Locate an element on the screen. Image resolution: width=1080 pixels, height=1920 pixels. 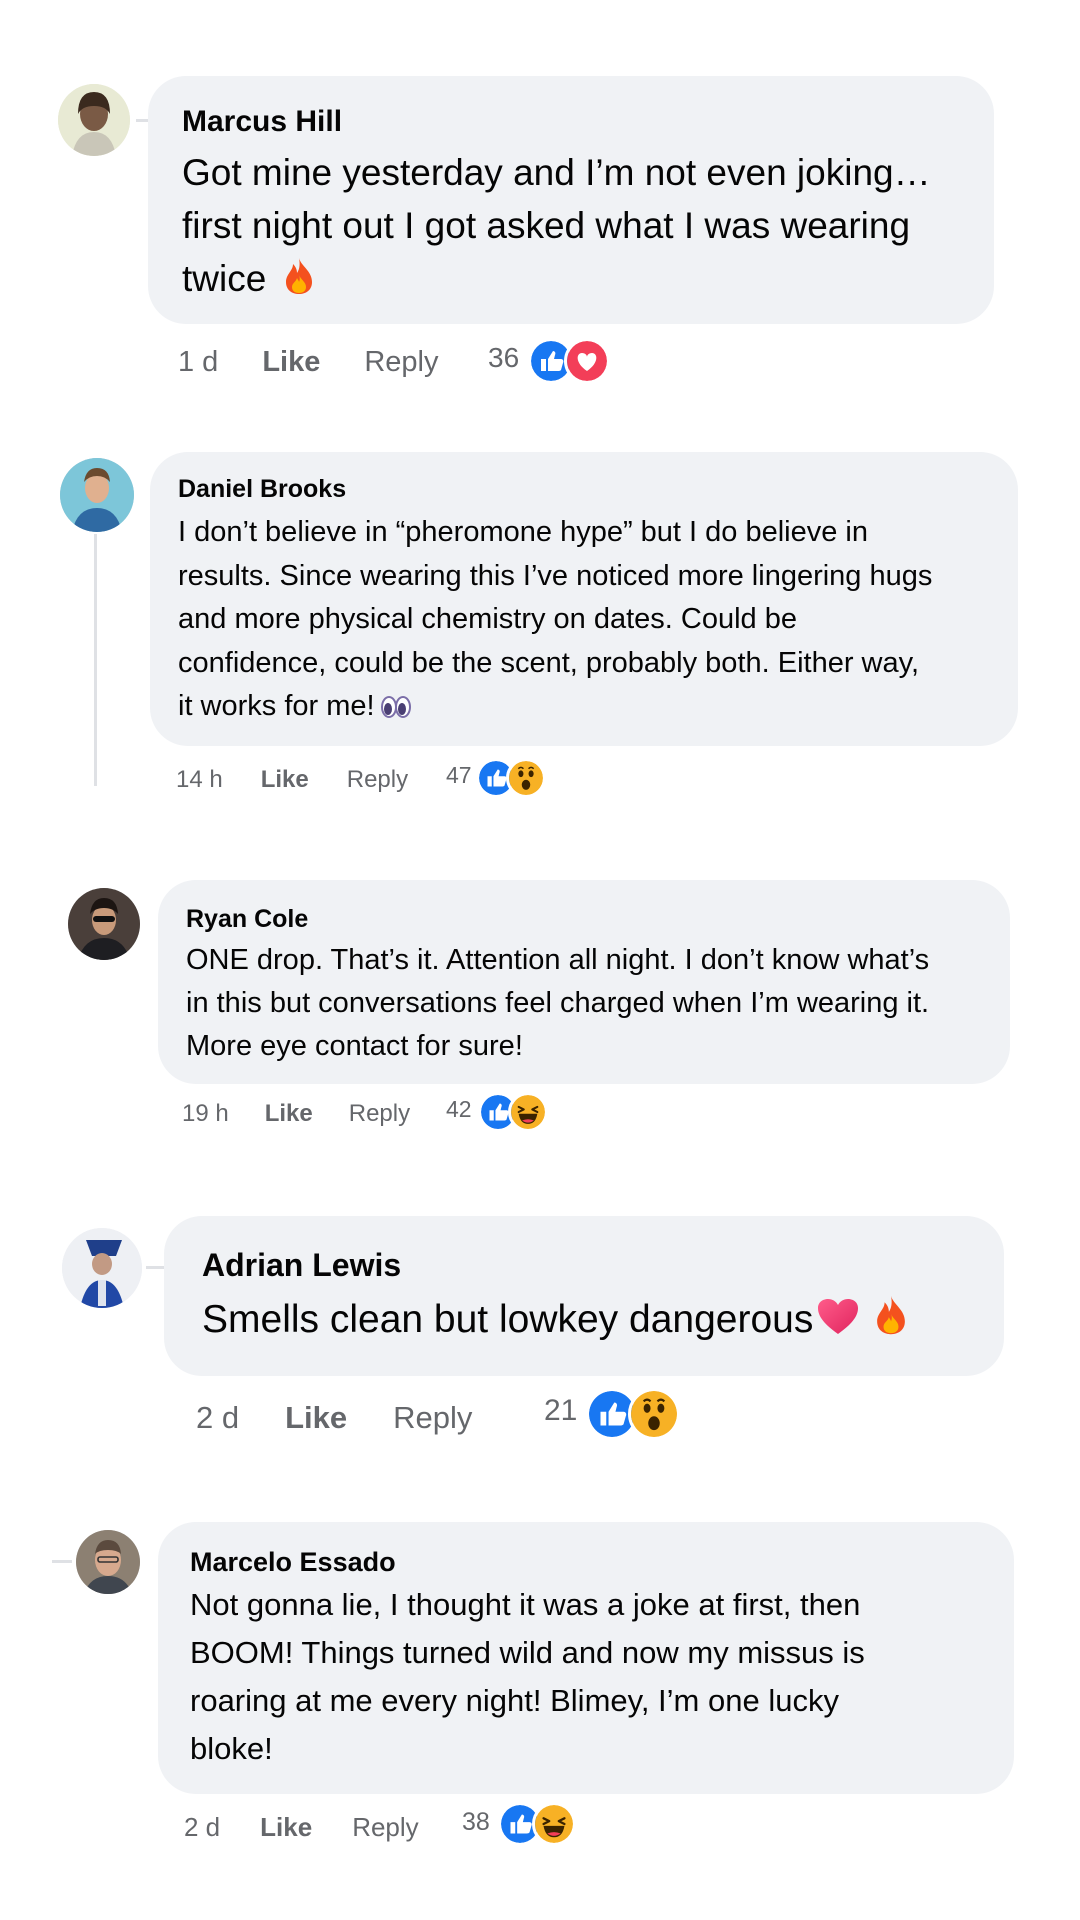
comment-actions: 2 d Like Reply is located at coordinates (301, 1827).